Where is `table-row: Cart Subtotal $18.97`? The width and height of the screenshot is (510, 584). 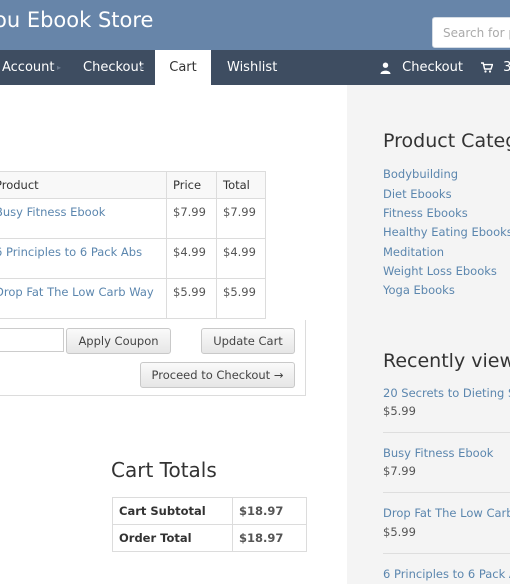
table-row: Cart Subtotal $18.97 is located at coordinates (209, 511).